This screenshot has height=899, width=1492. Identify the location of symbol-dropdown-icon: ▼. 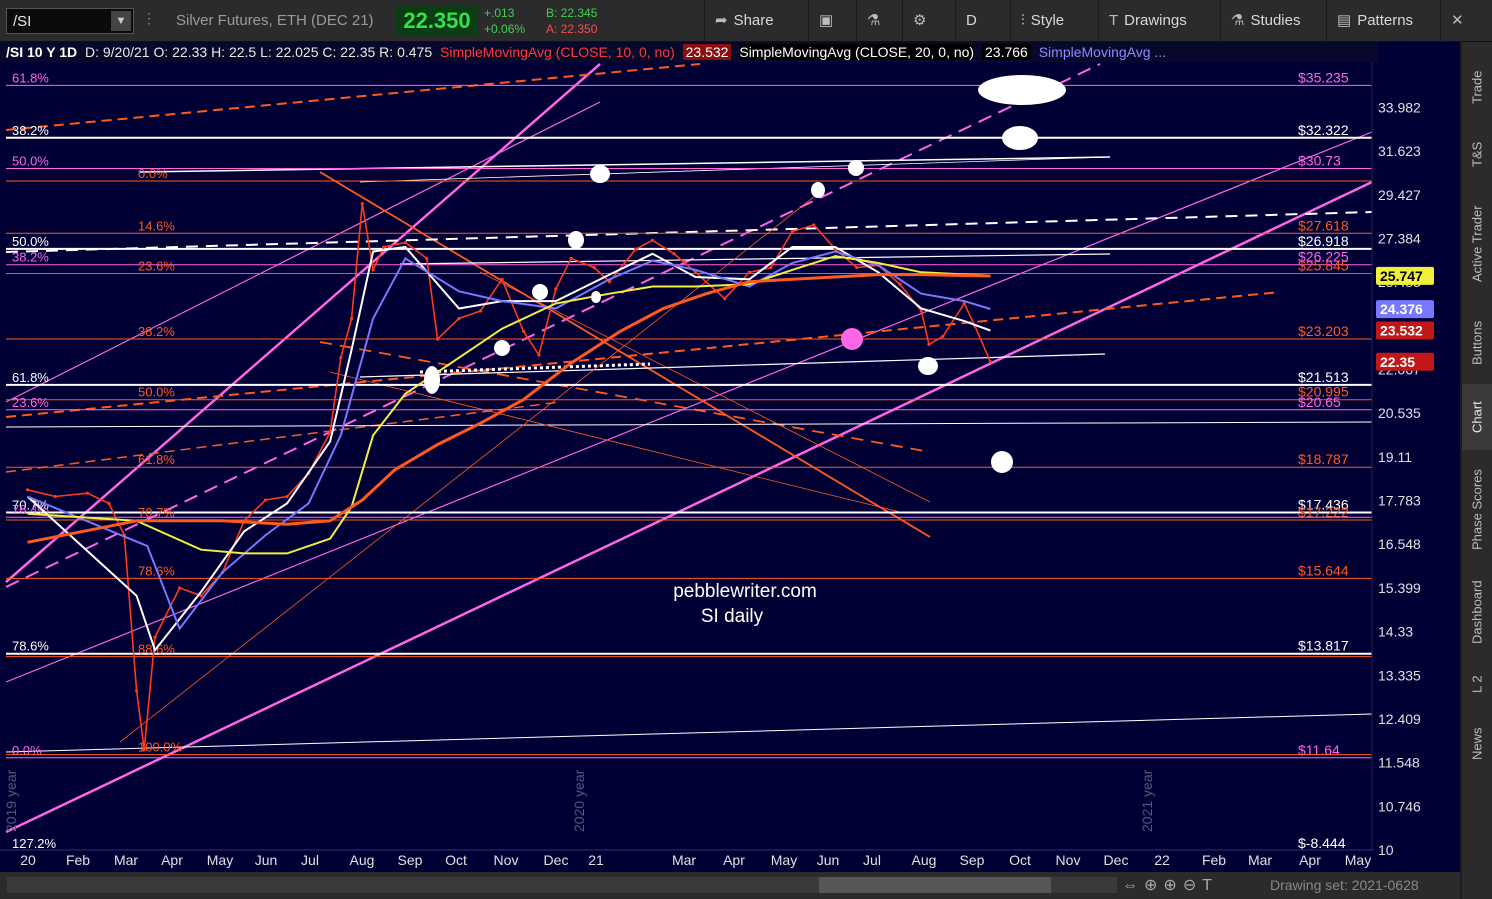
(121, 21).